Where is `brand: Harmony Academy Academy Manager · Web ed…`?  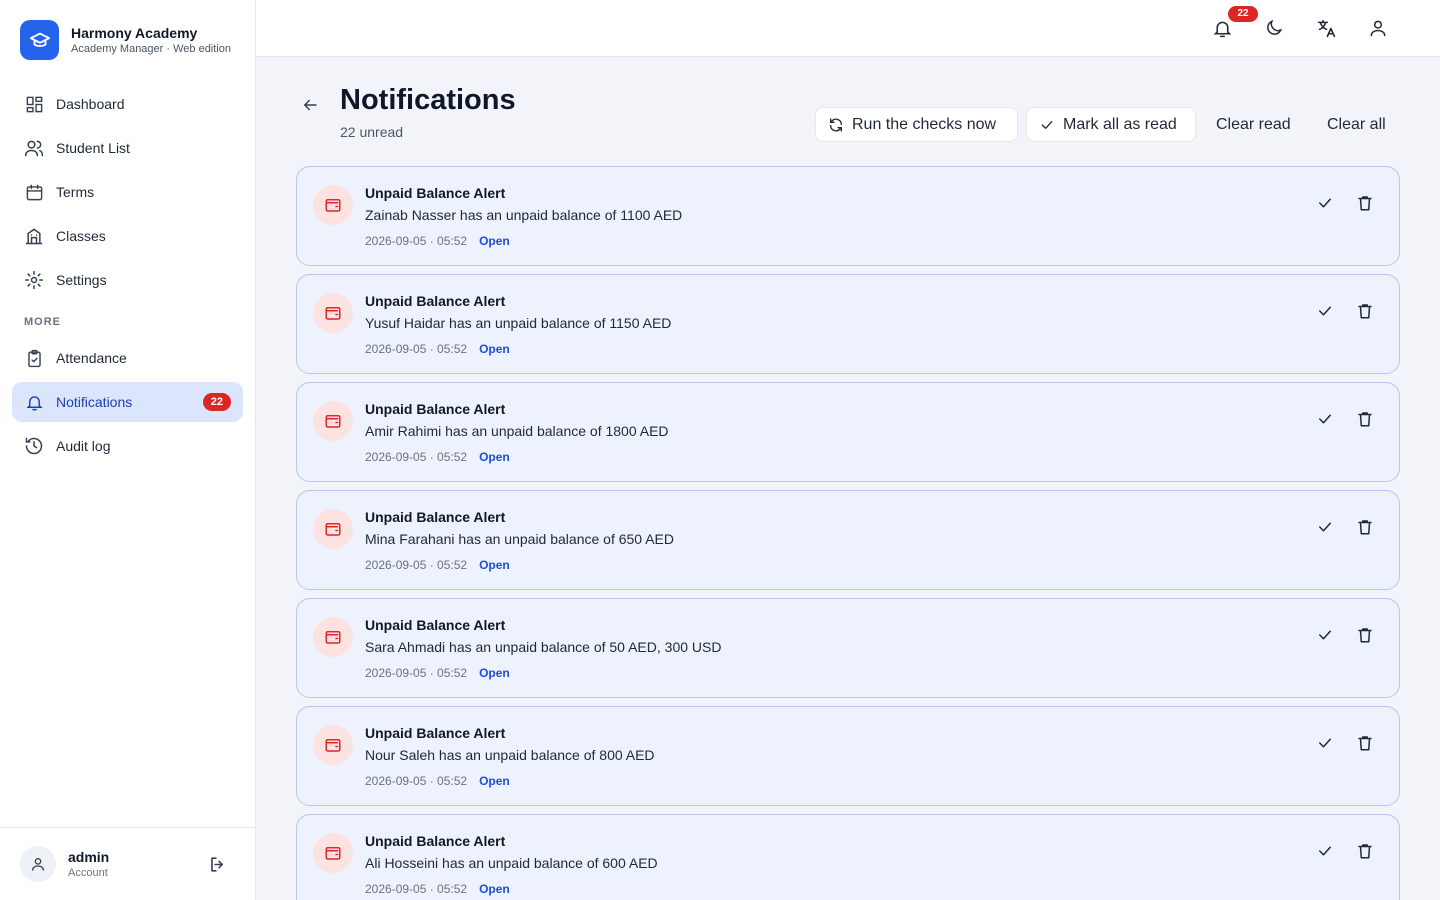 brand: Harmony Academy Academy Manager · Web ed… is located at coordinates (128, 40).